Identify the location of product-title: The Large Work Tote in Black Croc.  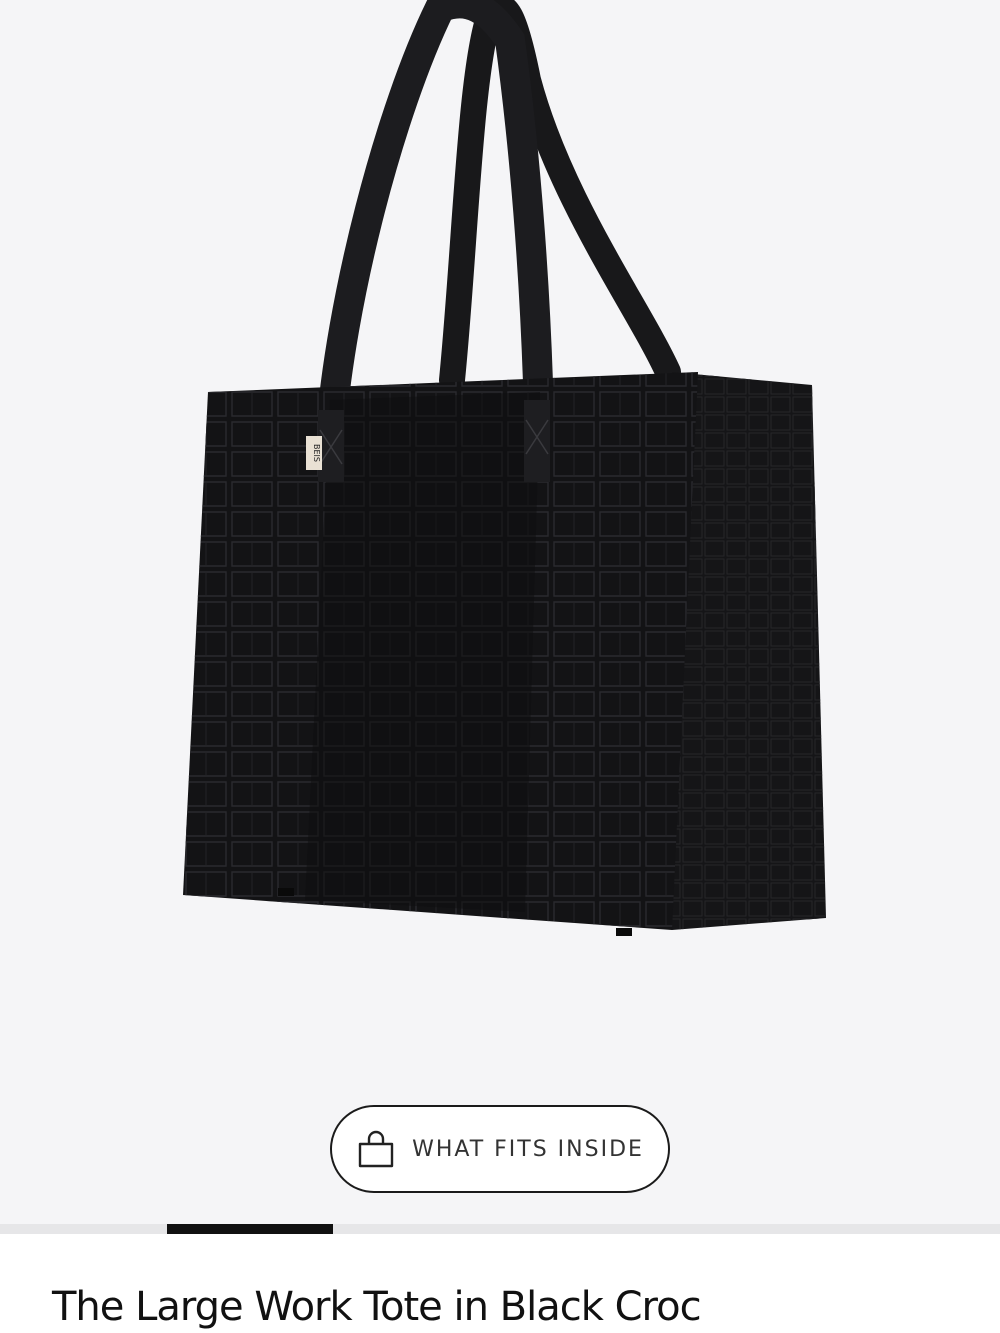
(377, 1307).